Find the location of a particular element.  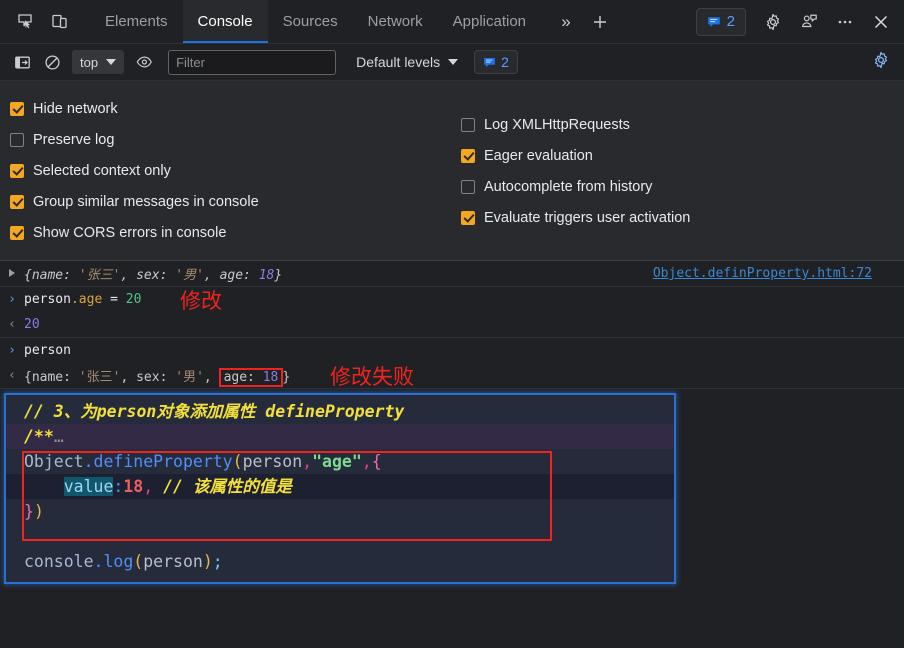

more-tabs-icon: » is located at coordinates (566, 21).